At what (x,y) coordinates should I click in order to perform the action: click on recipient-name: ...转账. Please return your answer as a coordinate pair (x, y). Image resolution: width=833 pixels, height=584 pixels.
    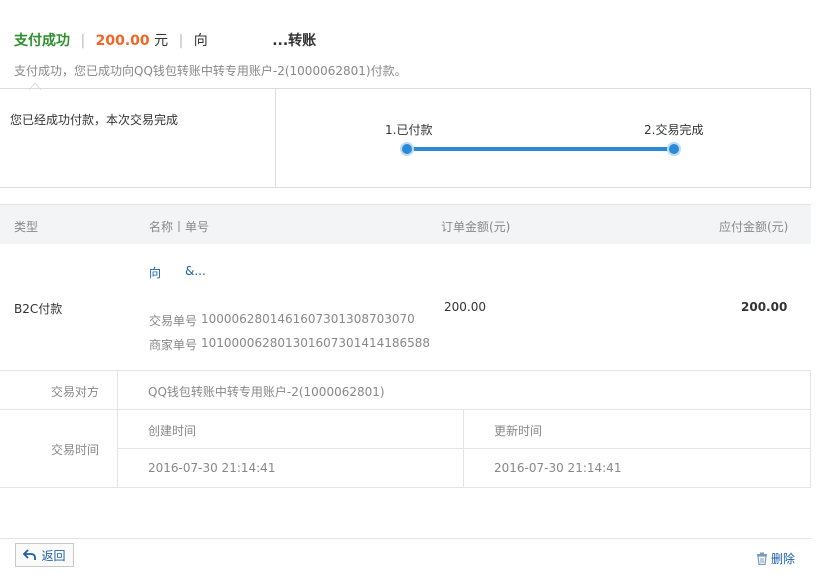
    Looking at the image, I should click on (294, 41).